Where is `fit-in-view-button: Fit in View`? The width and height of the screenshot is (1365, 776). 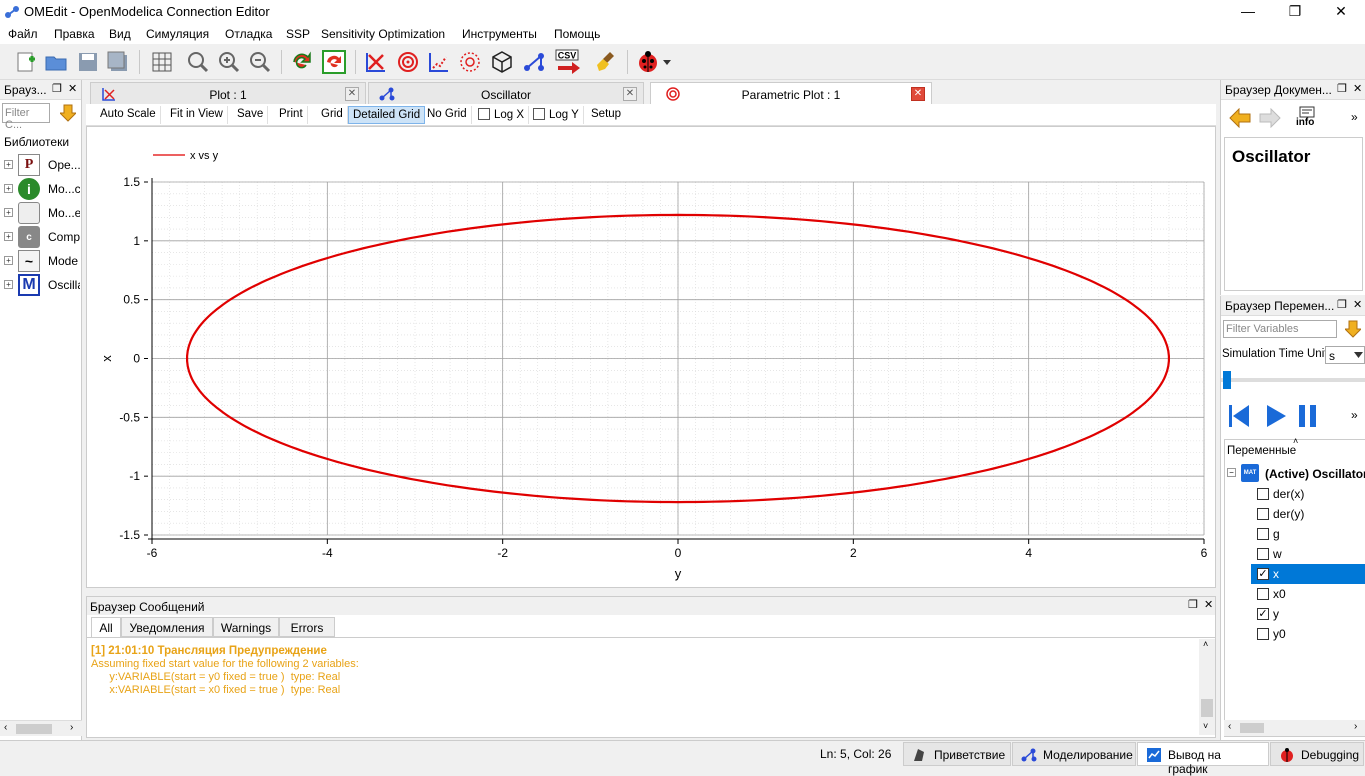
fit-in-view-button: Fit in View is located at coordinates (197, 115).